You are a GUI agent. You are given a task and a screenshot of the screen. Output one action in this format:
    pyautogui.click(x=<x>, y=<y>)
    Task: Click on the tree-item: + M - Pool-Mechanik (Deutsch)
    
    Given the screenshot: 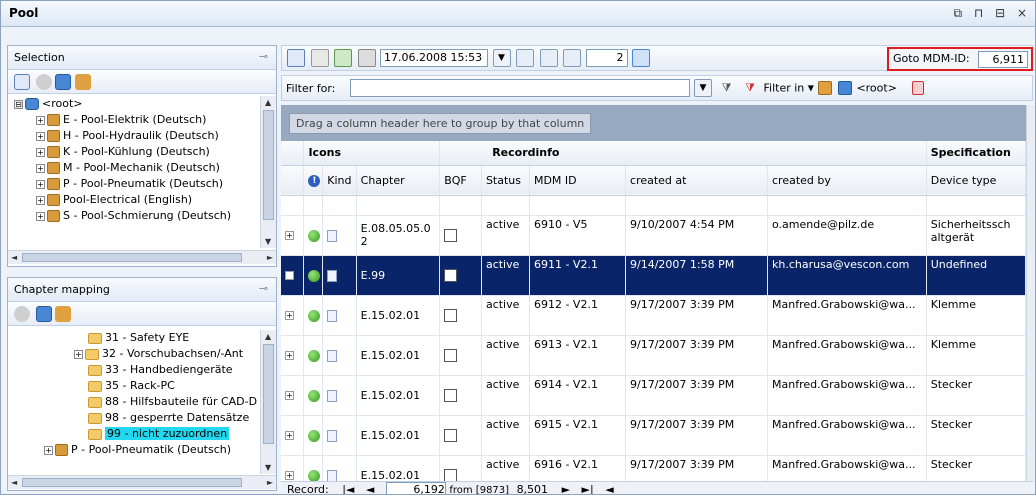 What is the action you would take?
    pyautogui.click(x=128, y=168)
    